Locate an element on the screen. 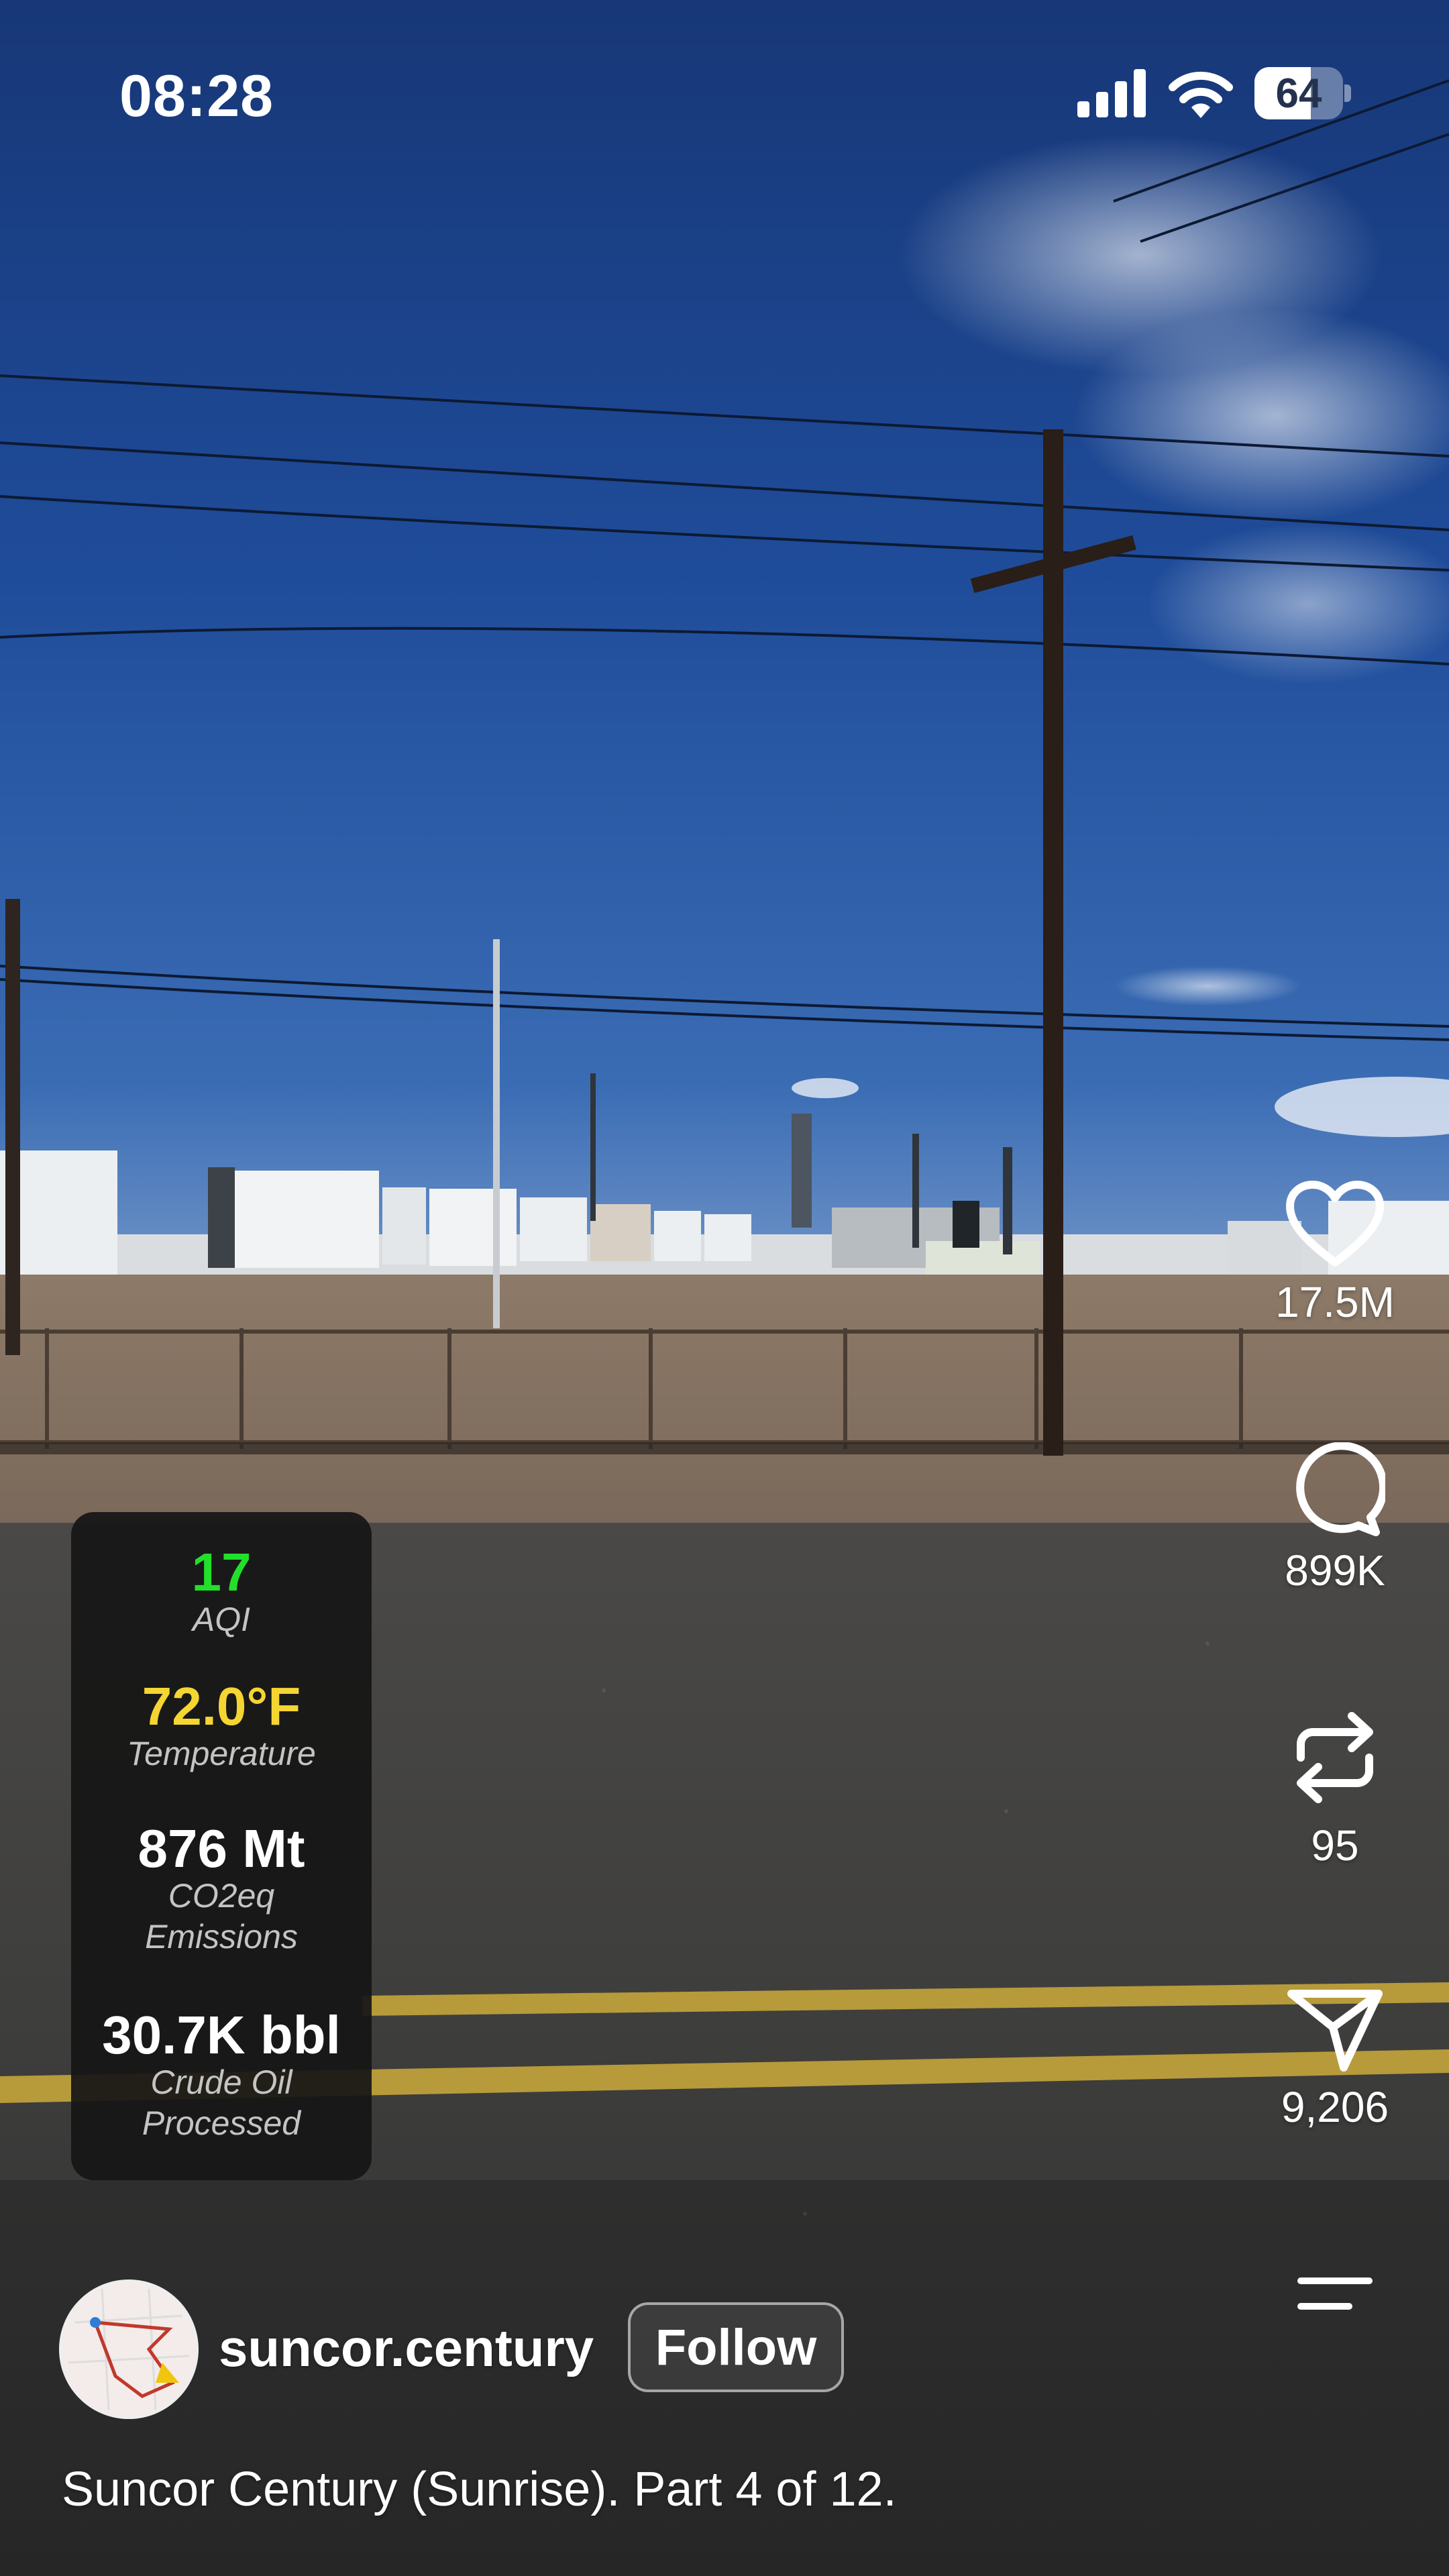  crude-oil-label-line1: Crude Oil is located at coordinates (221, 2082).